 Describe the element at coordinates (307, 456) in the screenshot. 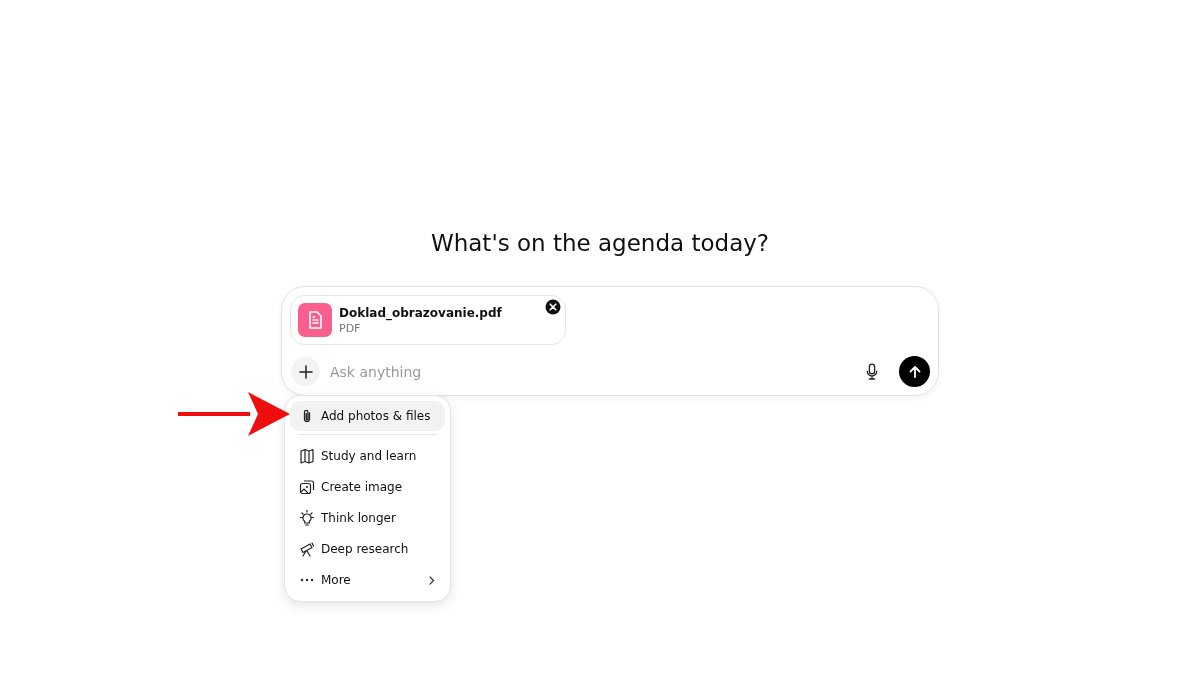

I see `book-icon` at that location.